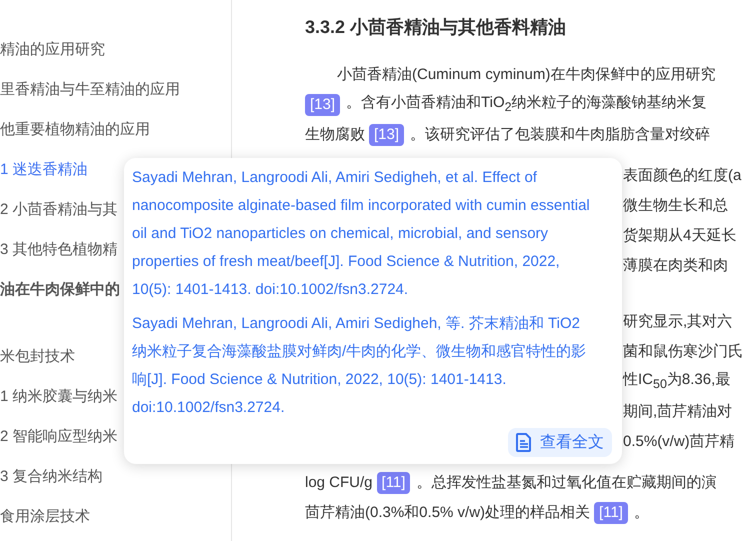 The height and width of the screenshot is (541, 747). I want to click on reference-text: Sayadi Mehran, Langroodi Ali, Amiri Sedigheh, 等. 芥末精油和 TiO2 纳米粒子复合海藻酸盐膜对鲜肉/牛肉的化学、微生物和感官特性的影响[J]. Food Science & Nutrition, 2022, 10(5): 1401-1413. doi:10.1002/fsn3.2724., so click(362, 366).